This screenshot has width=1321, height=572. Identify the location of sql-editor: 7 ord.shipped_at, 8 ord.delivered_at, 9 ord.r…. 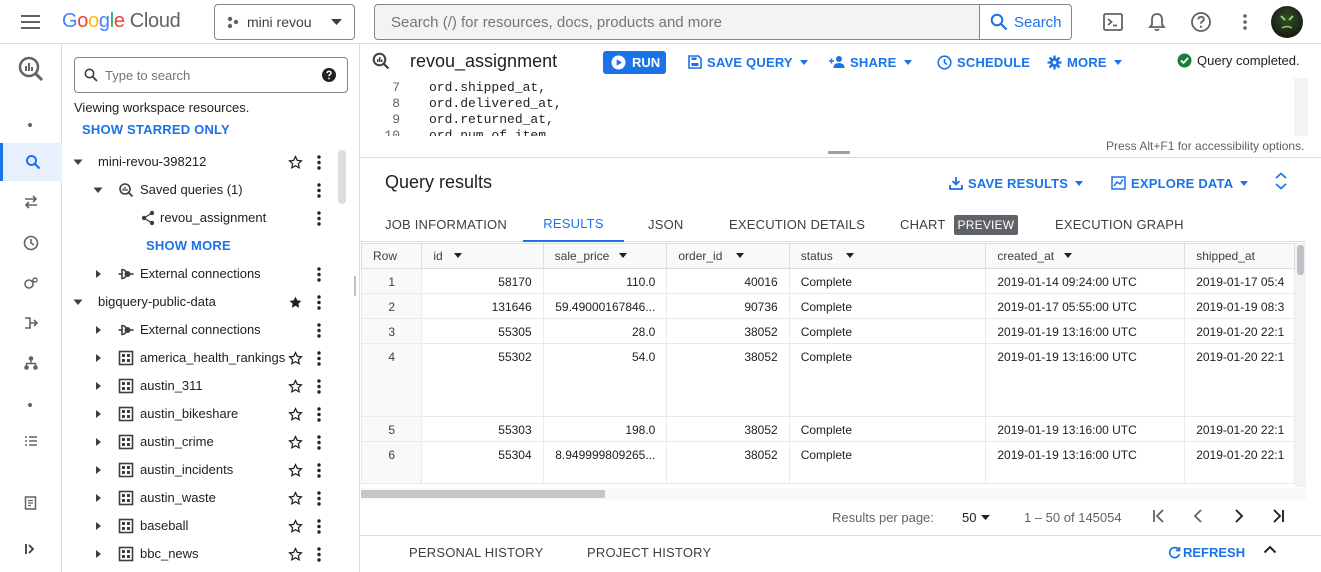
(827, 107).